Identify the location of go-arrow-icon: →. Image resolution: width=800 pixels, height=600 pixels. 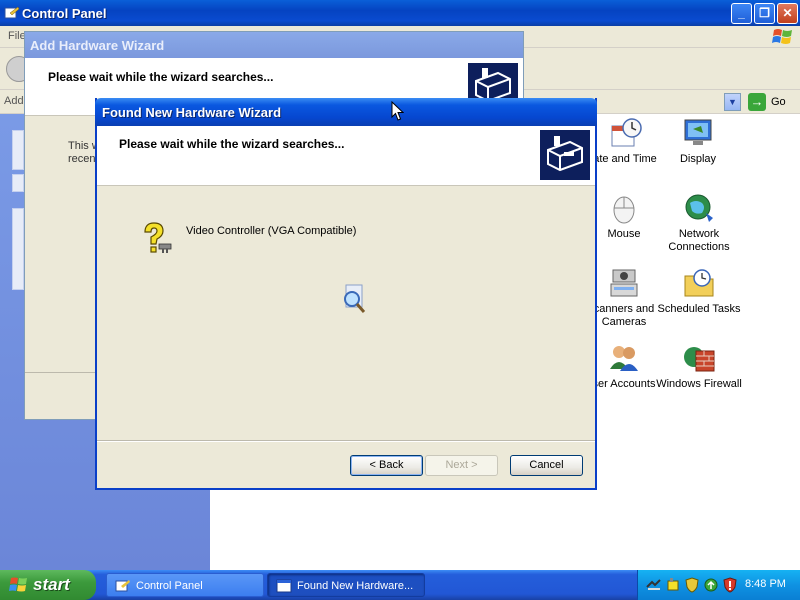
(757, 102).